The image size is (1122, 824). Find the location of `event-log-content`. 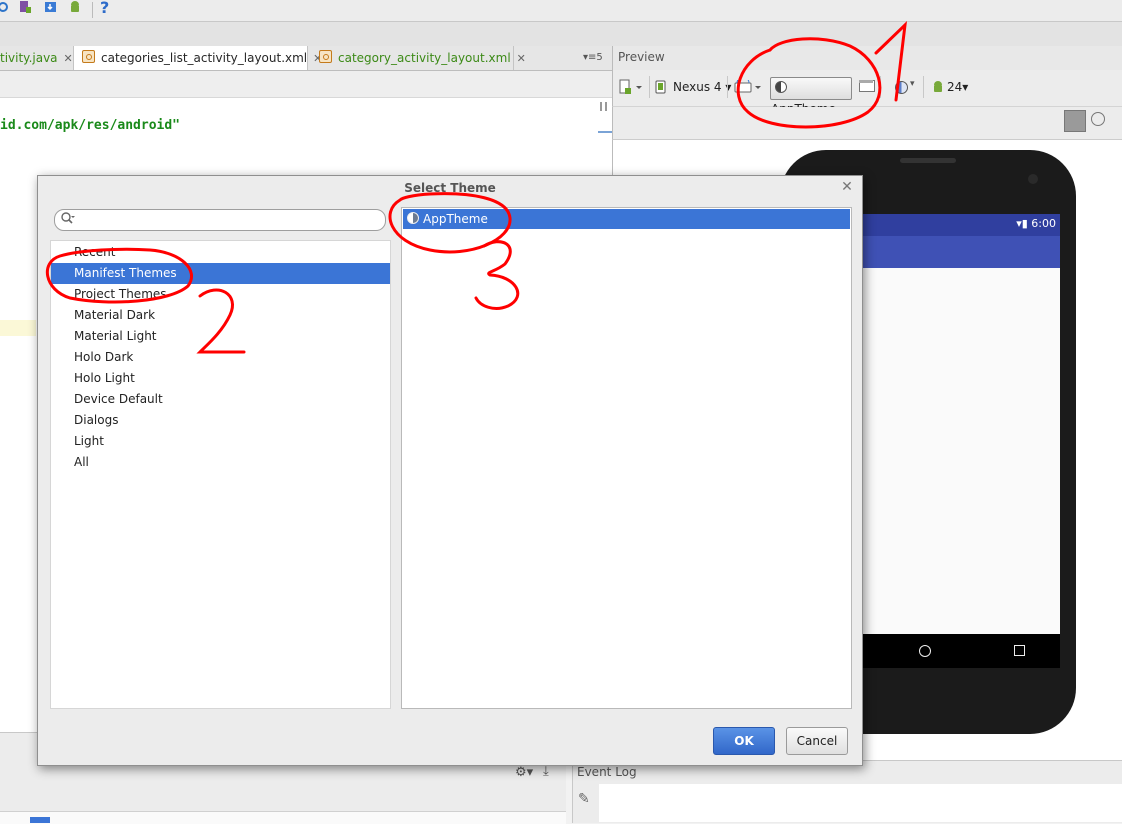

event-log-content is located at coordinates (860, 803).